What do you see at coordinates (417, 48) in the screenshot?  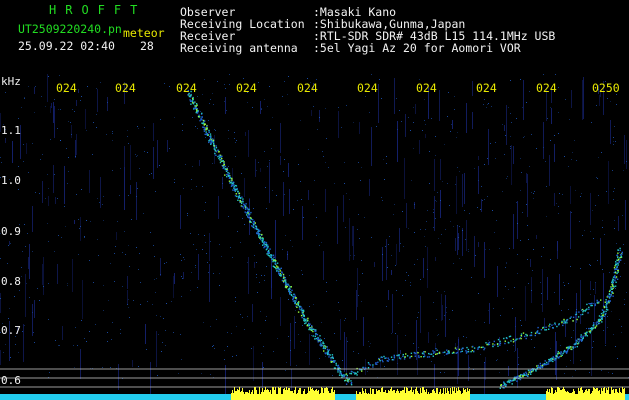 I see `antenna-value: :5el Yagi Az 20 for Aomori VOR` at bounding box center [417, 48].